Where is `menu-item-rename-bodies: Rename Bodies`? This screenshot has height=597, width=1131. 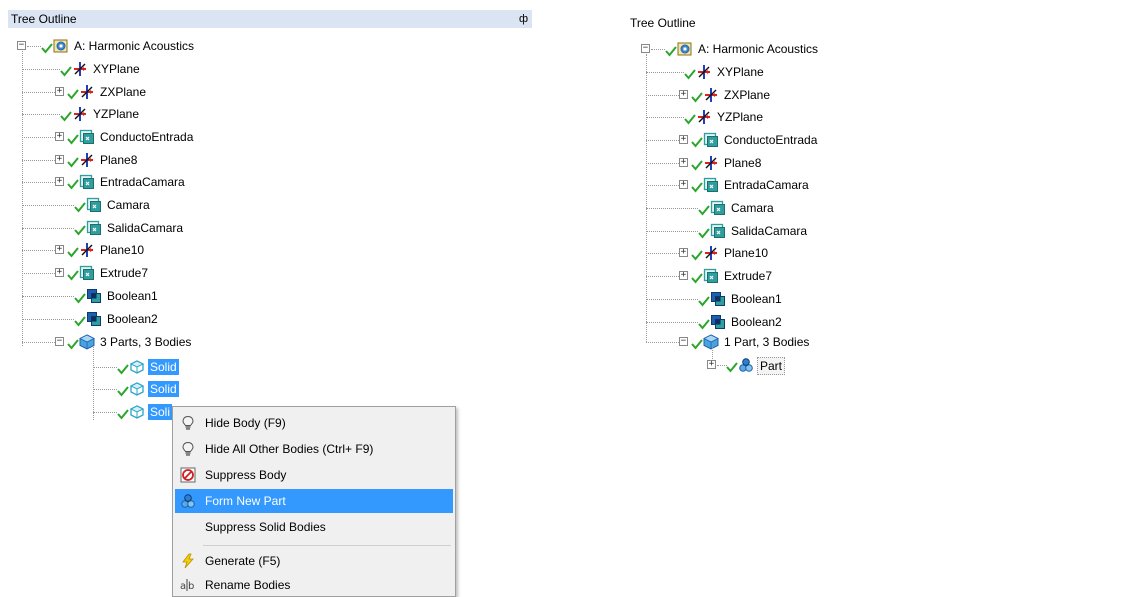 menu-item-rename-bodies: Rename Bodies is located at coordinates (314, 585).